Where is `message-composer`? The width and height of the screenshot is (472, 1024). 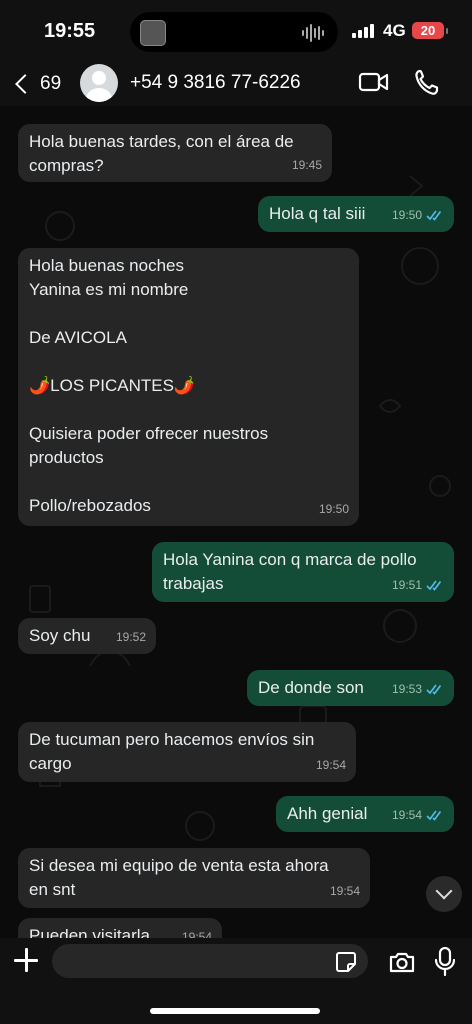 message-composer is located at coordinates (236, 981).